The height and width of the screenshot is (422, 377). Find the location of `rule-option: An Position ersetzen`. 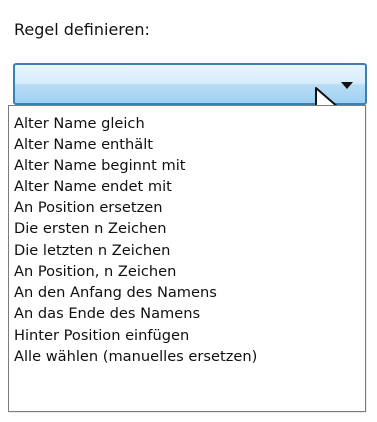

rule-option: An Position ersetzen is located at coordinates (187, 208).